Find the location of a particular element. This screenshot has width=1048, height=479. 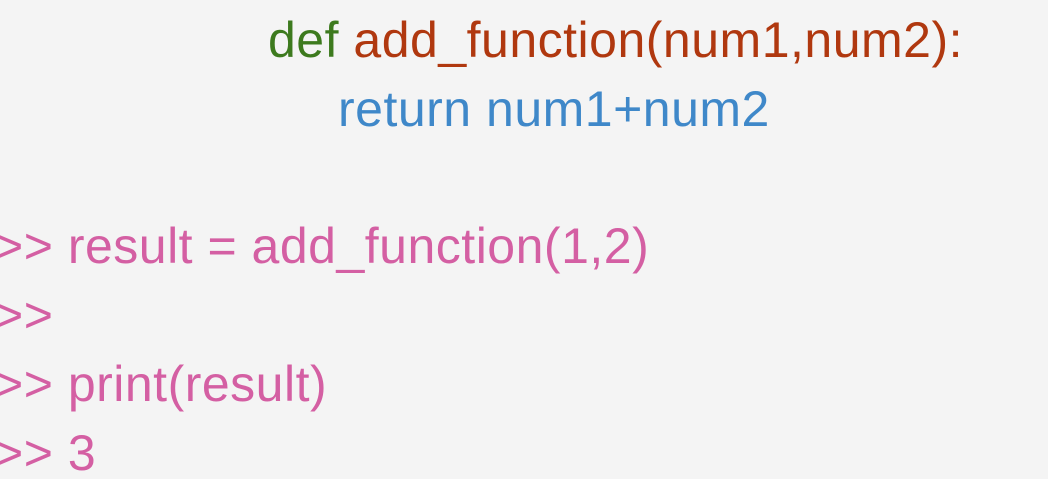

return-statement: return num1+num2 is located at coordinates (554, 109).